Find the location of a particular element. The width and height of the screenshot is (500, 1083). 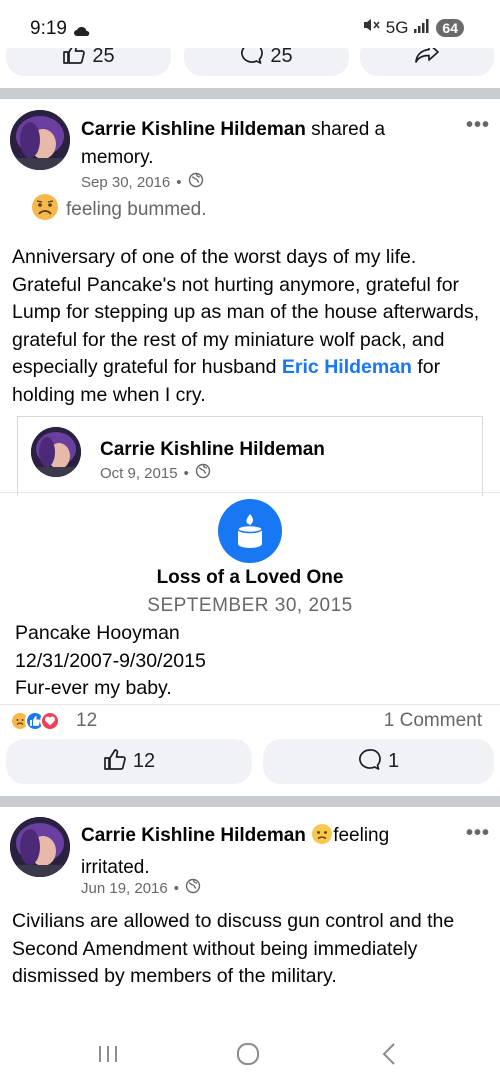

tagged-user-link: Eric Hildeman is located at coordinates (347, 367).